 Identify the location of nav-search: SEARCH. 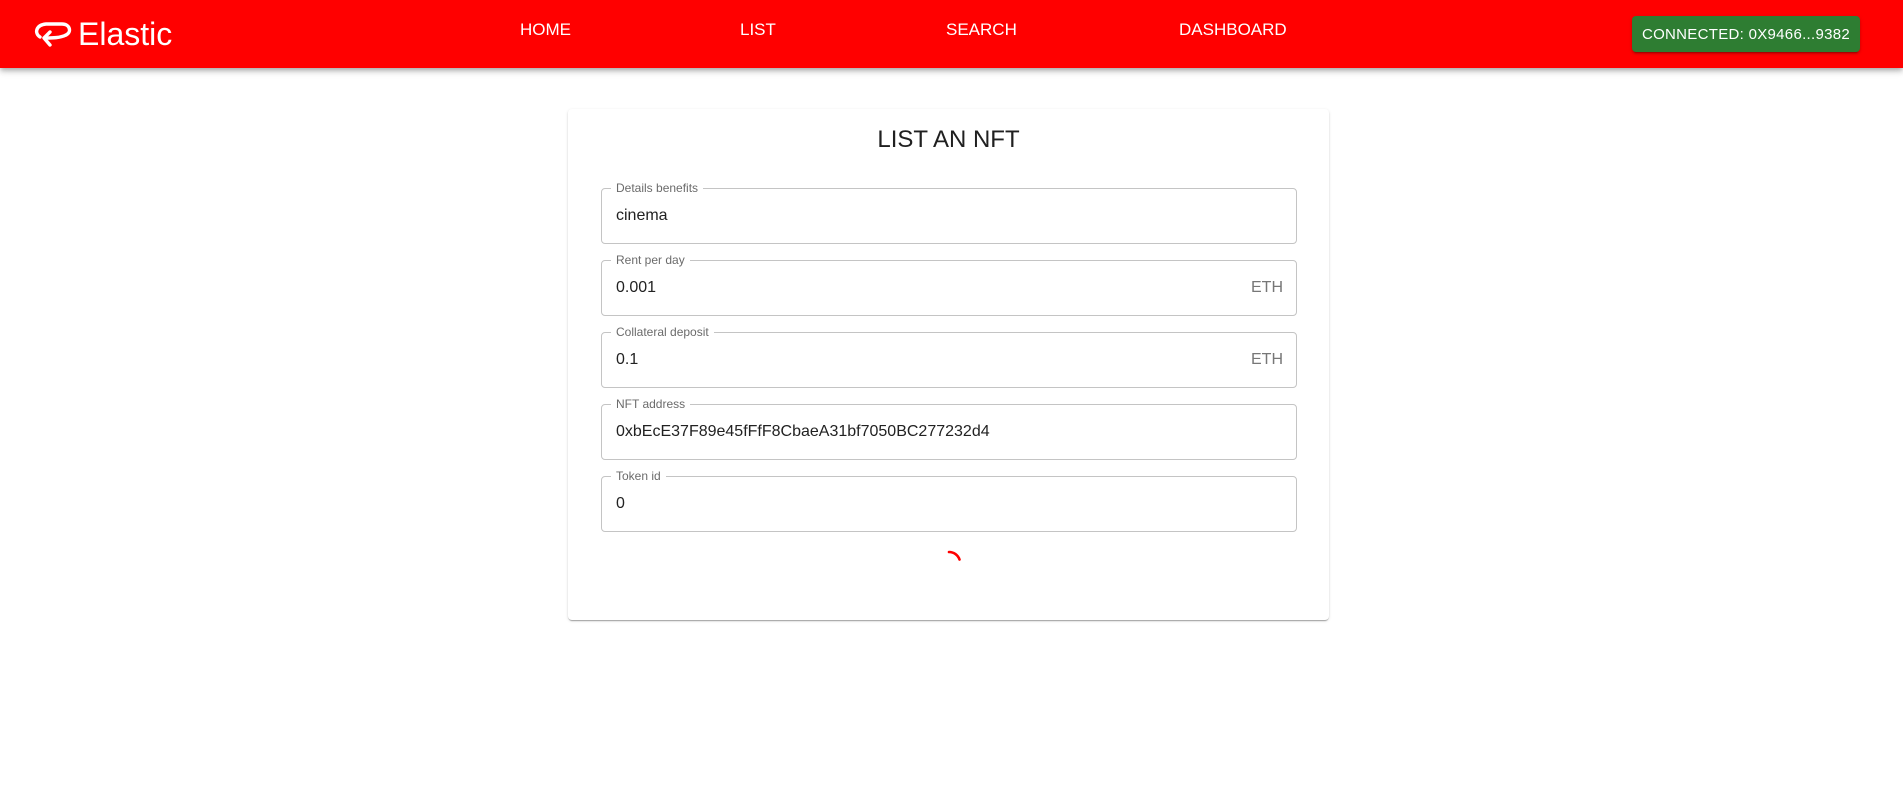
(981, 30).